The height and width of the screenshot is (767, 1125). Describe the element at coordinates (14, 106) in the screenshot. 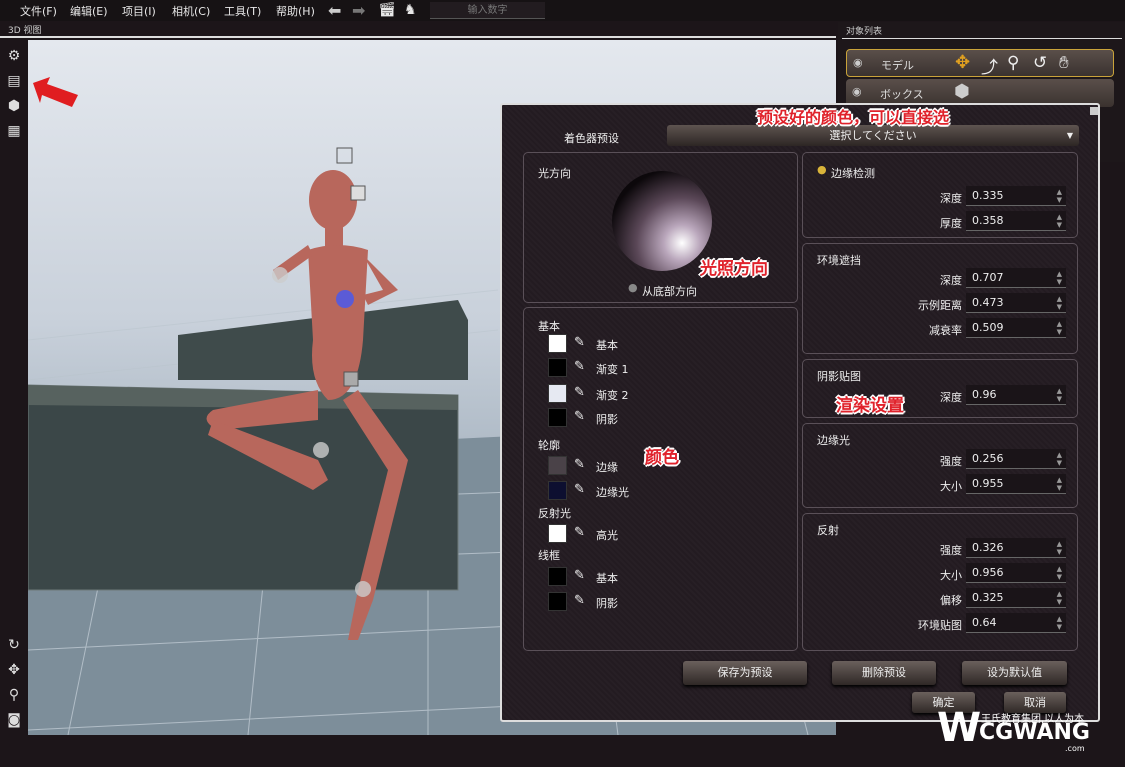

I see `cube-icon: ⬢` at that location.